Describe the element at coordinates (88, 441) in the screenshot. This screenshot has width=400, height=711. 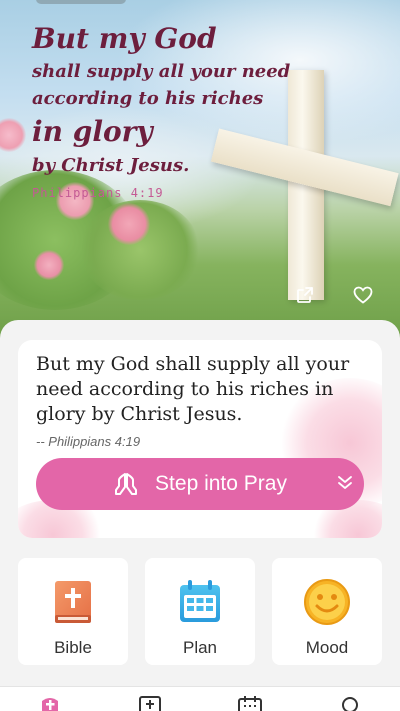
I see `verse-reference: -- Philippians 4:19` at that location.